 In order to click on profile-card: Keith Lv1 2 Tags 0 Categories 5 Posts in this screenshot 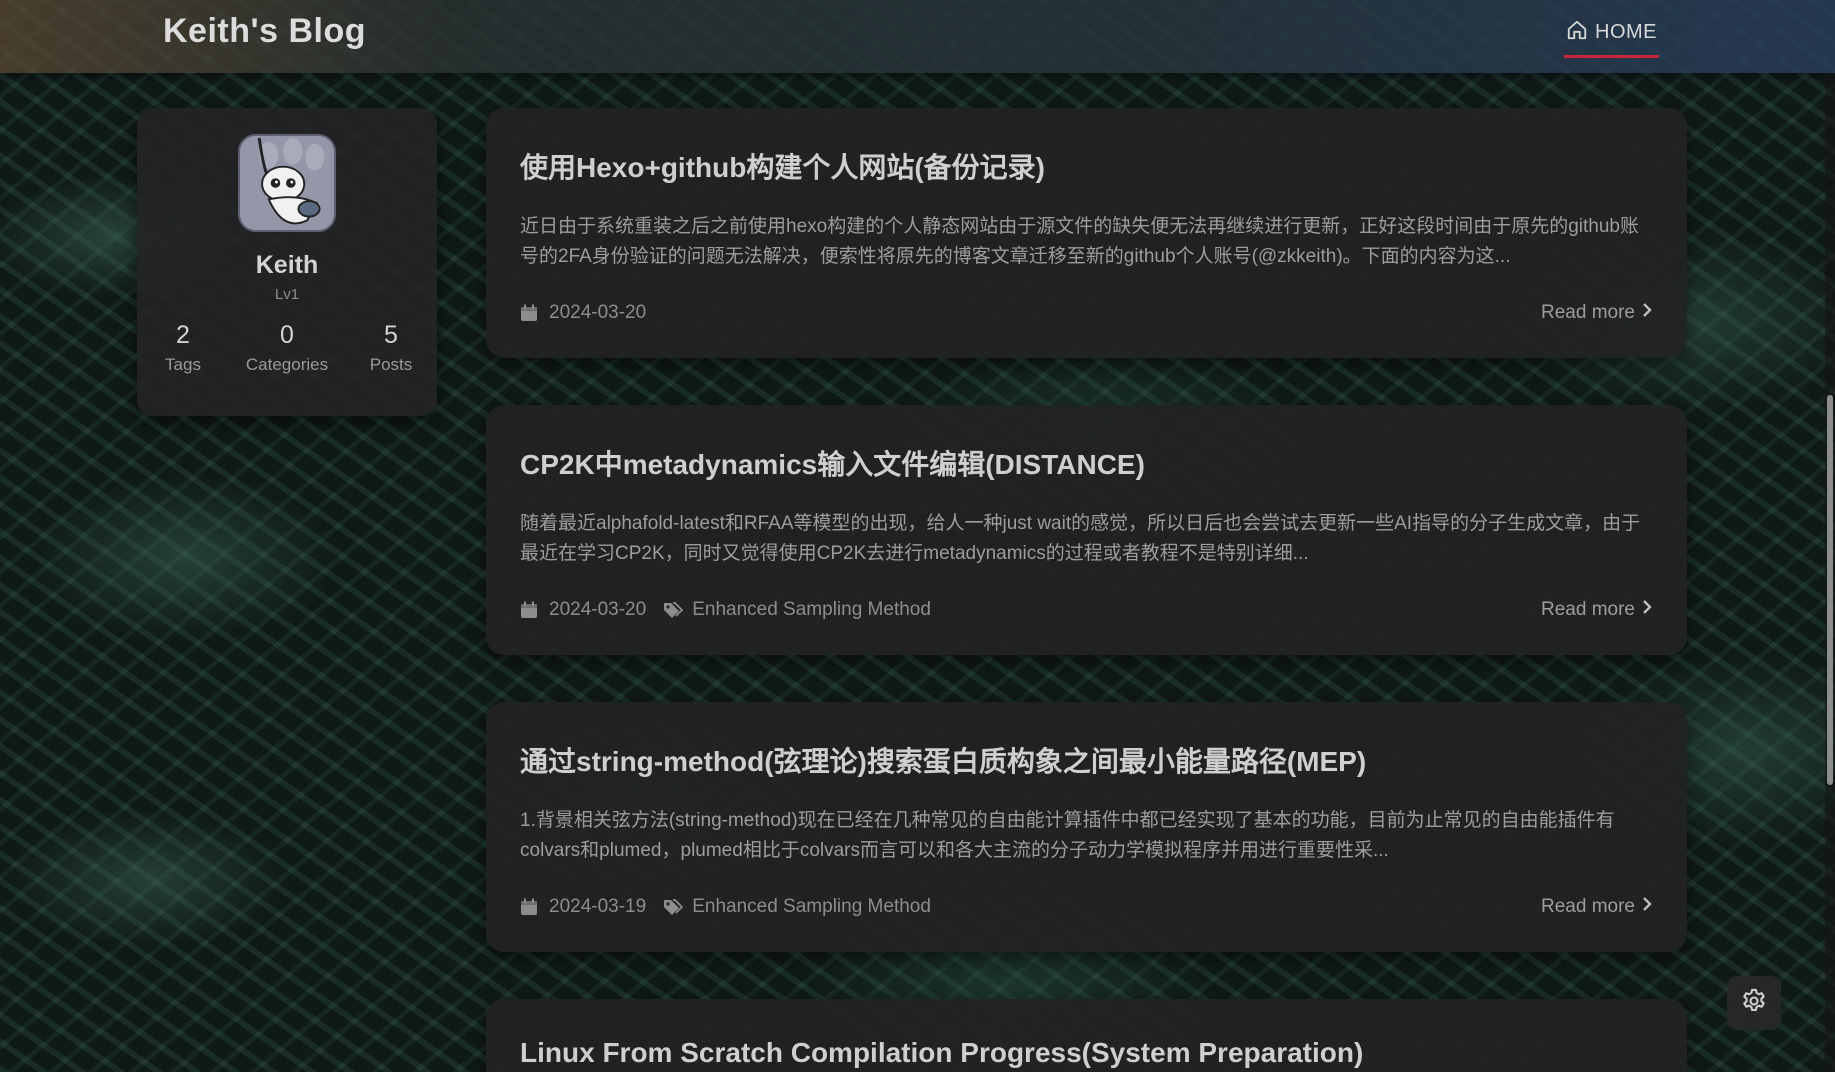, I will do `click(287, 262)`.